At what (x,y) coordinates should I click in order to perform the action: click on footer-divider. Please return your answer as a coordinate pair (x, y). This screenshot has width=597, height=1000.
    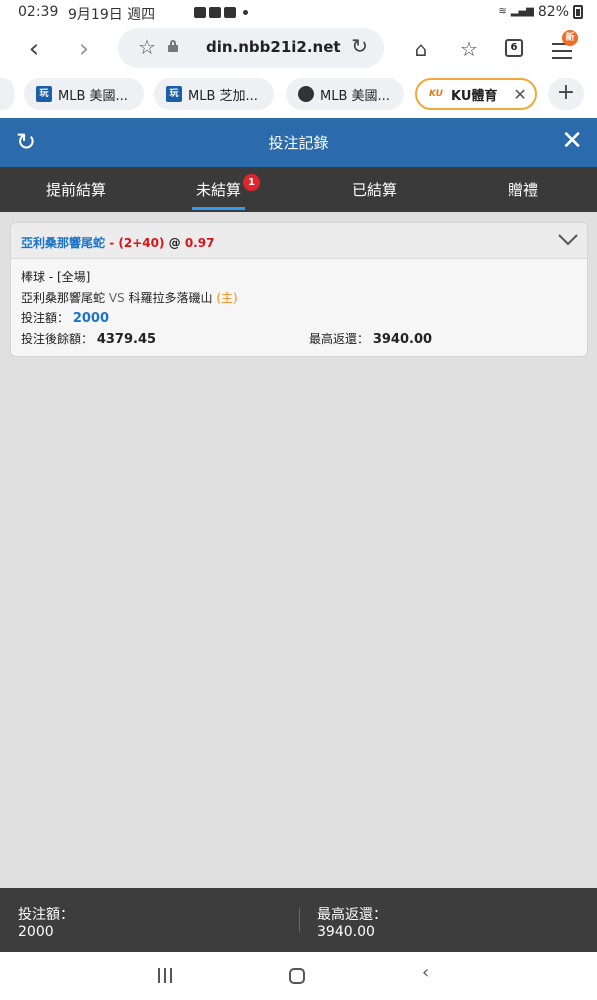
    Looking at the image, I should click on (299, 920).